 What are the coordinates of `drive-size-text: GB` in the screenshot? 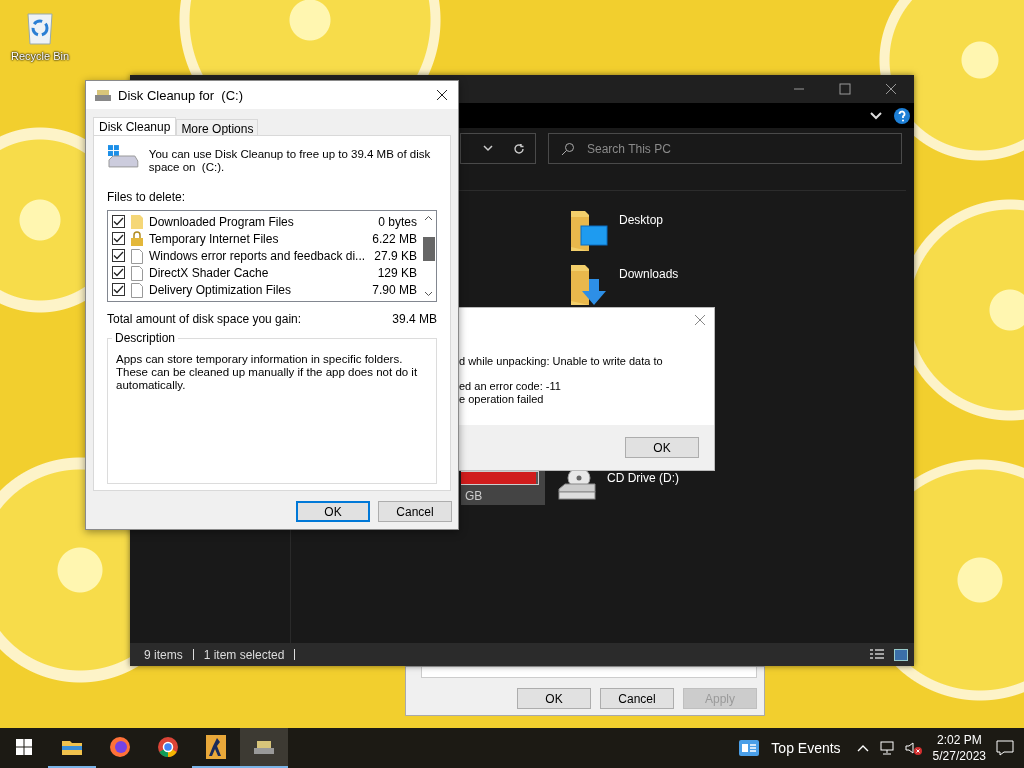 It's located at (474, 496).